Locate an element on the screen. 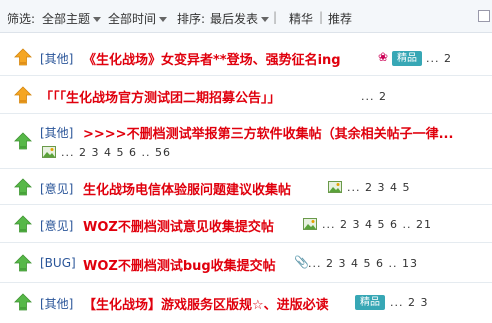  thread-title: WOZ不删档测试意见收集提交帖 is located at coordinates (178, 225).